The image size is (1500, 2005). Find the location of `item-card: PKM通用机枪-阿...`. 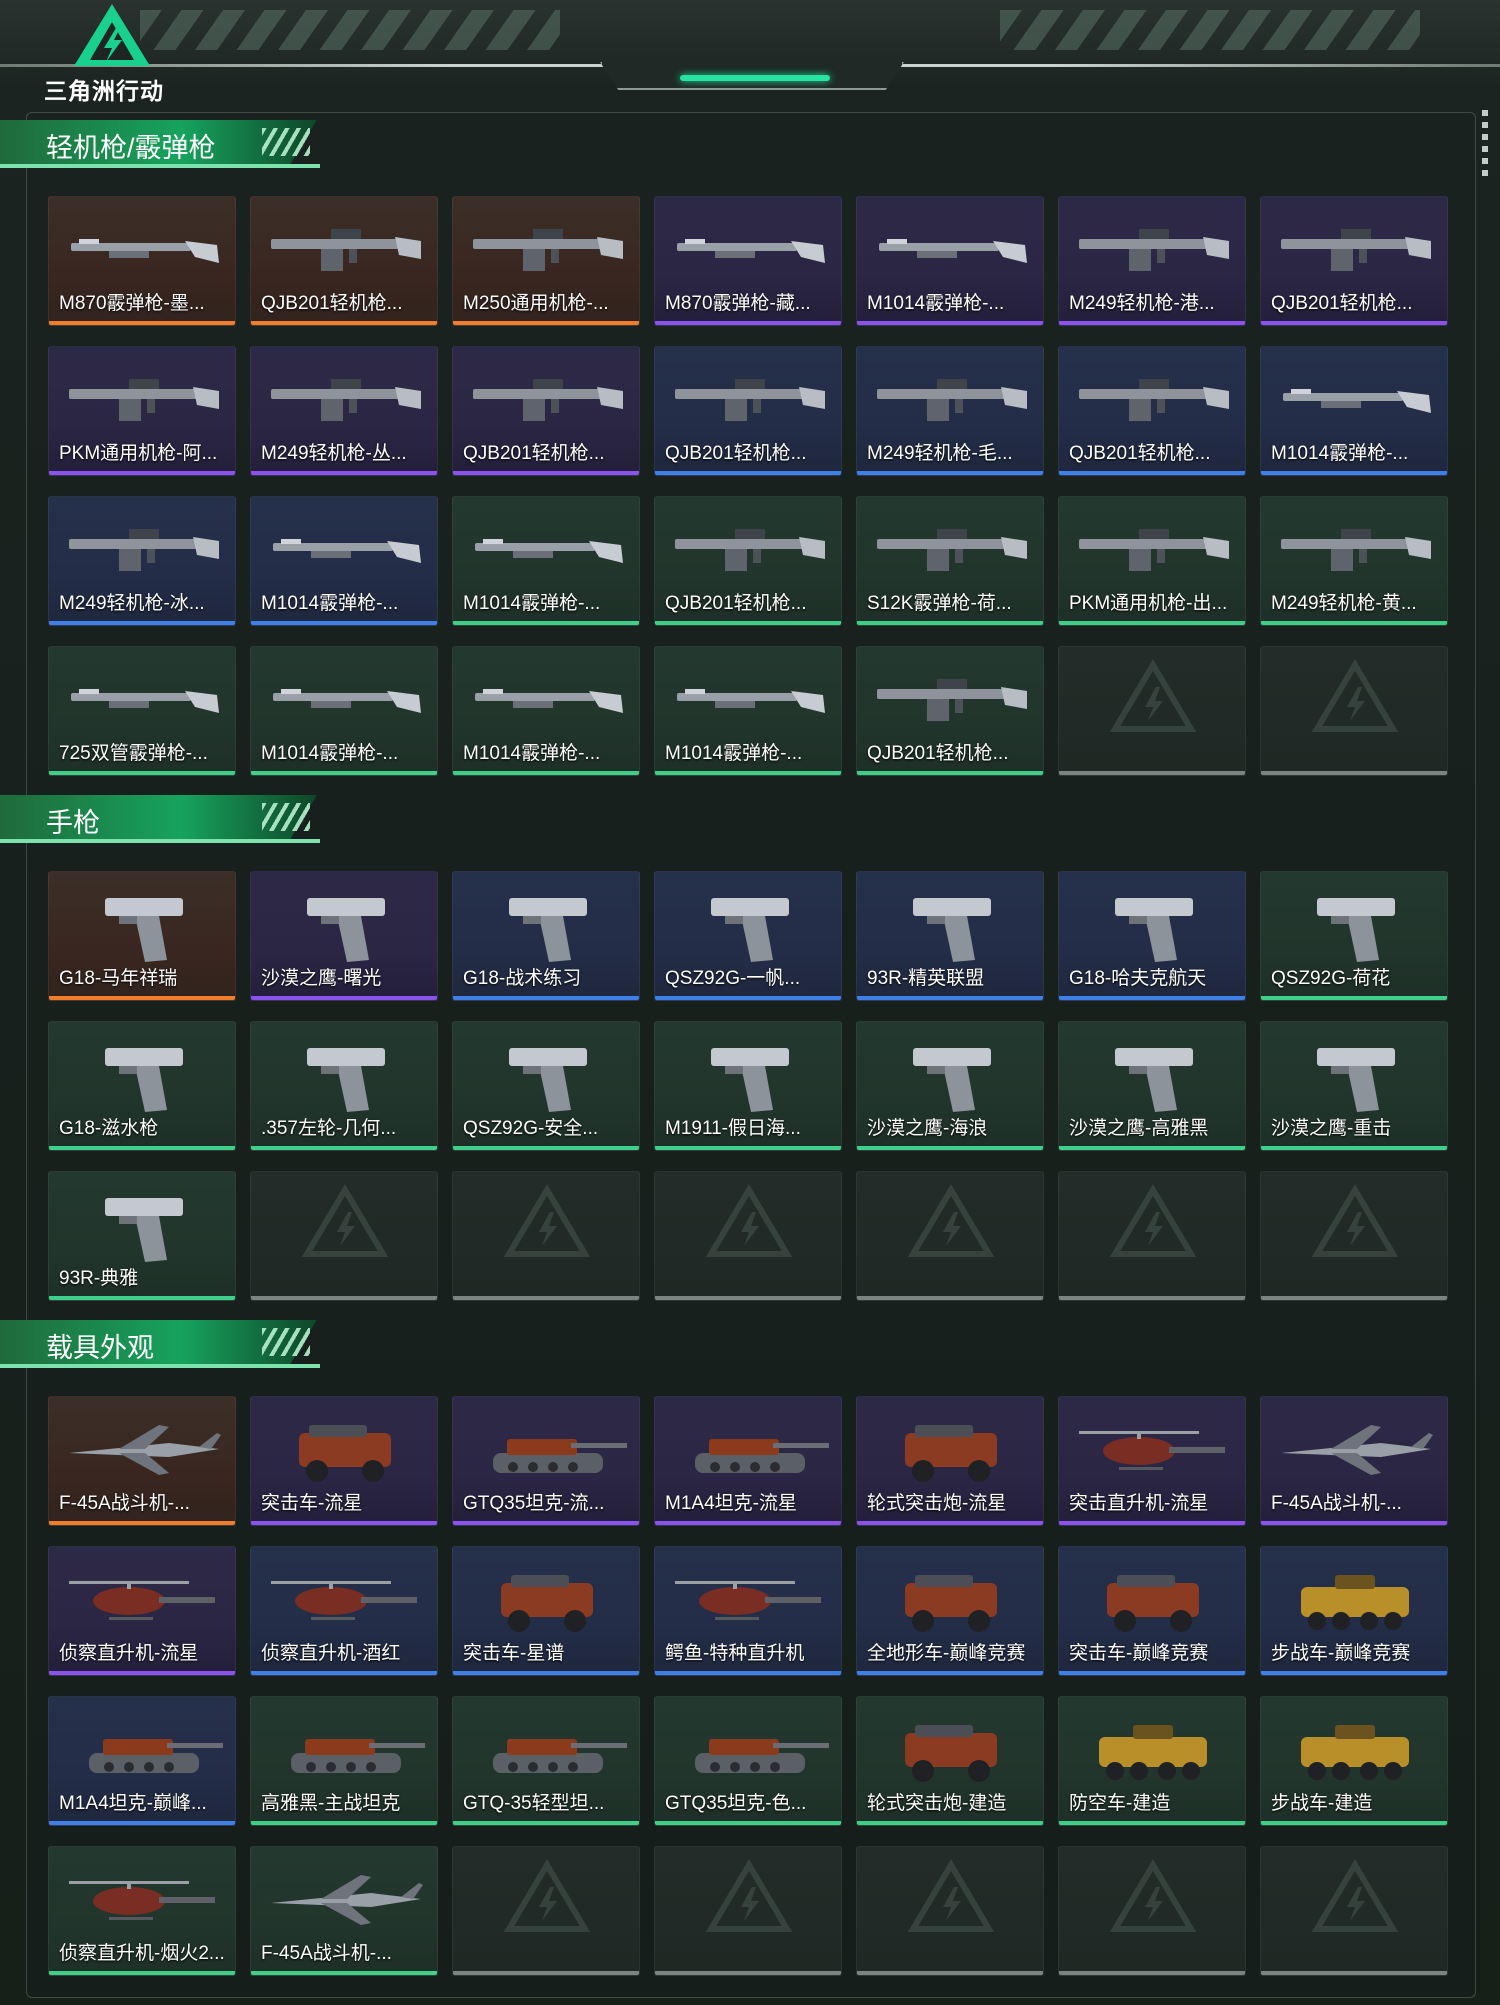

item-card: PKM通用机枪-阿... is located at coordinates (142, 411).